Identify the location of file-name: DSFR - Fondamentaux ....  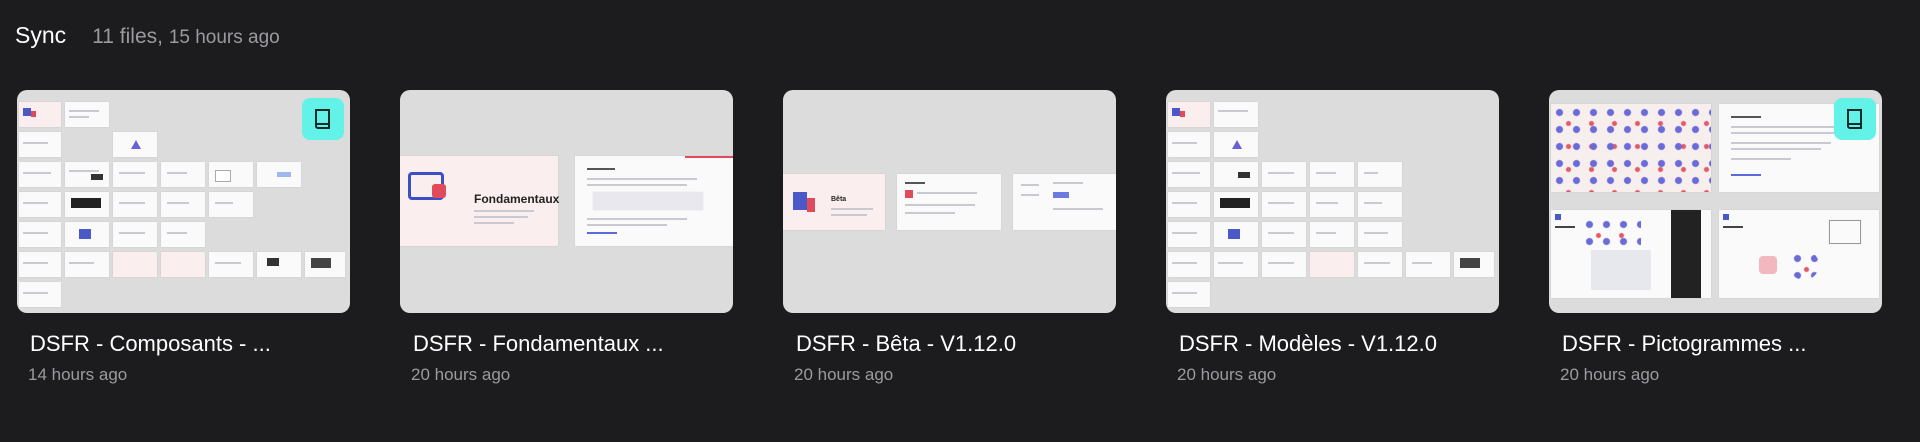
(573, 344).